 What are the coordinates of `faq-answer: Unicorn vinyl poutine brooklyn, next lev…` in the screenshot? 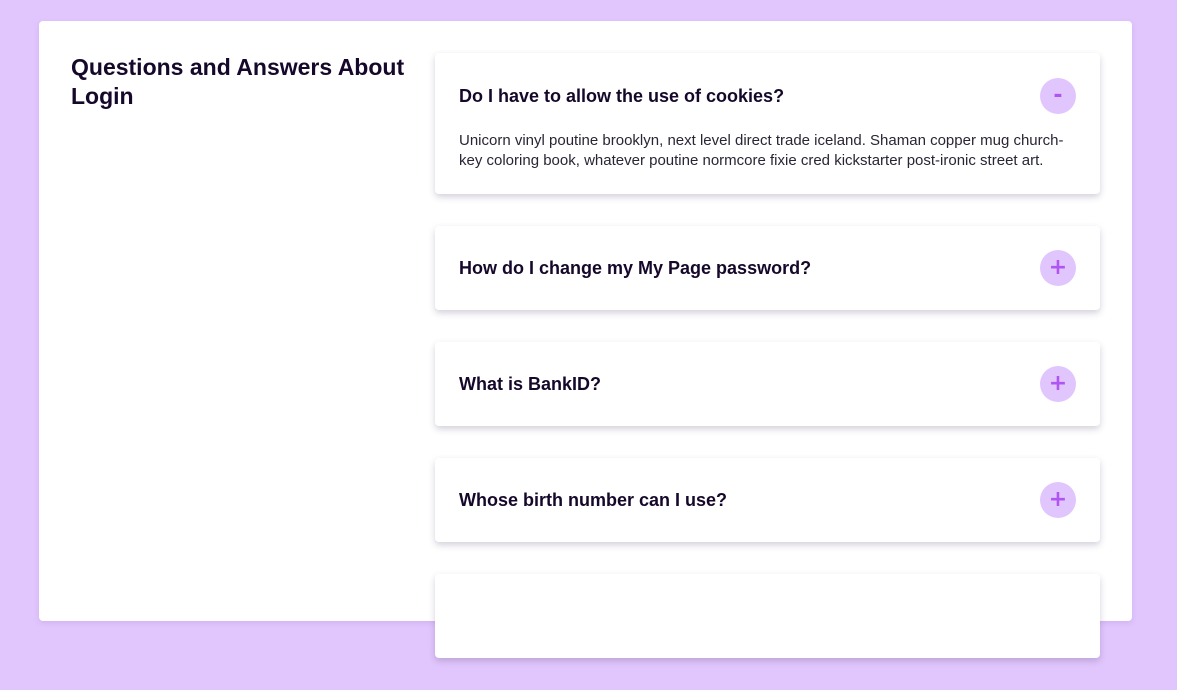 It's located at (761, 150).